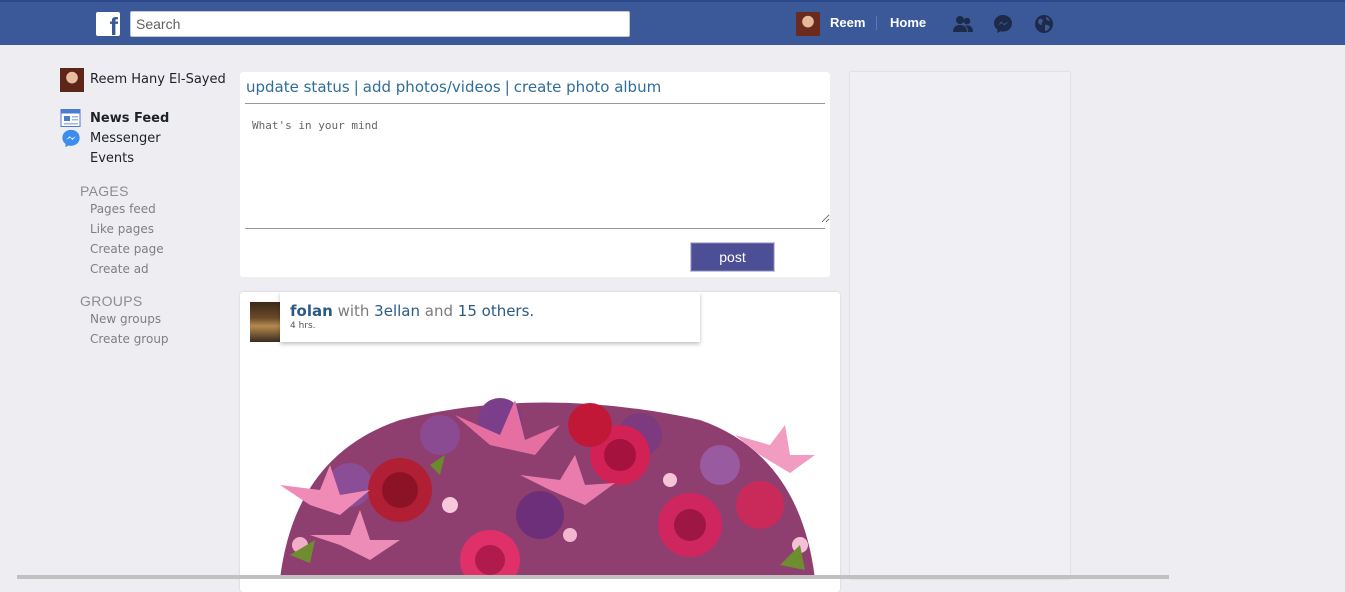 This screenshot has width=1345, height=592. I want to click on sidebar-link-create-ad: Create ad, so click(119, 269).